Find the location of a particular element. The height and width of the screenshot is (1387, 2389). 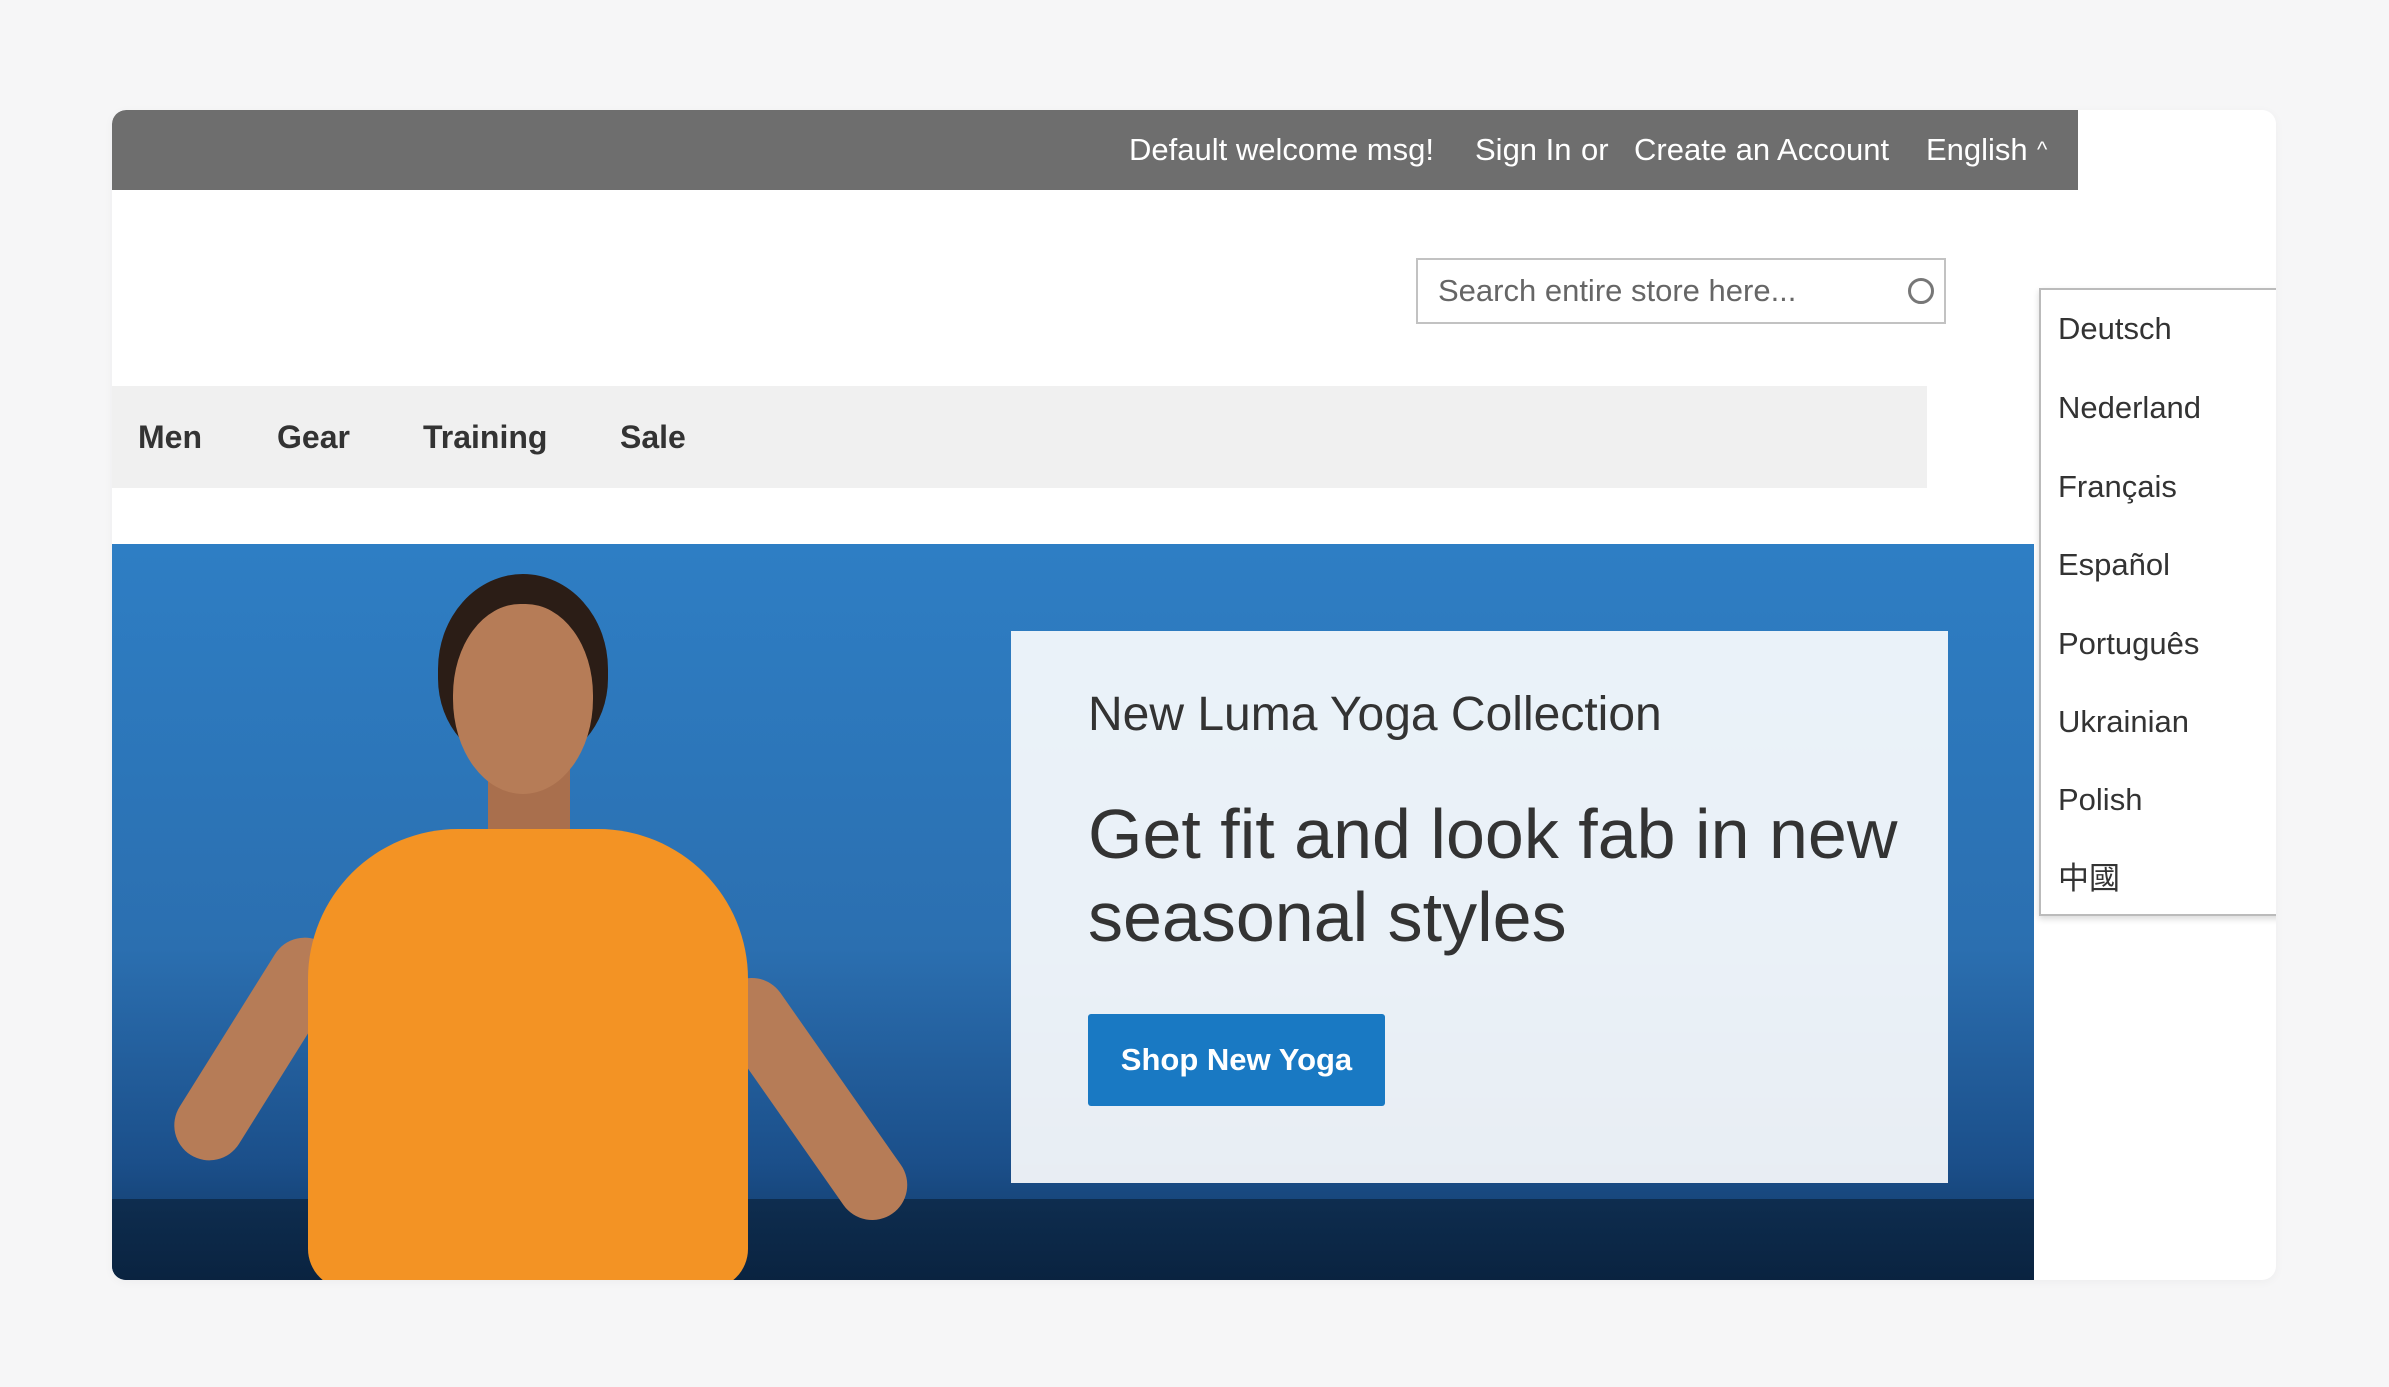

nav-item-gear: Gear is located at coordinates (313, 437).